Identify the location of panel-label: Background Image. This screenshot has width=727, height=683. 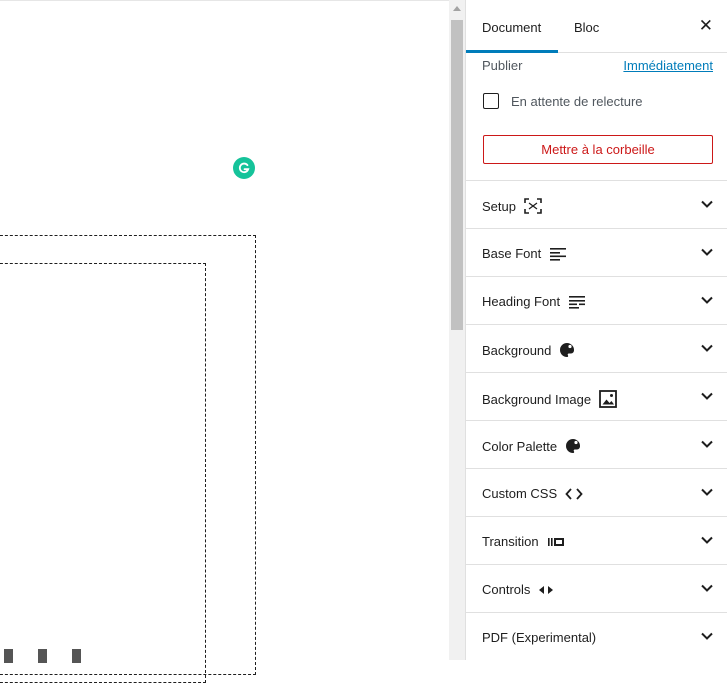
(537, 399).